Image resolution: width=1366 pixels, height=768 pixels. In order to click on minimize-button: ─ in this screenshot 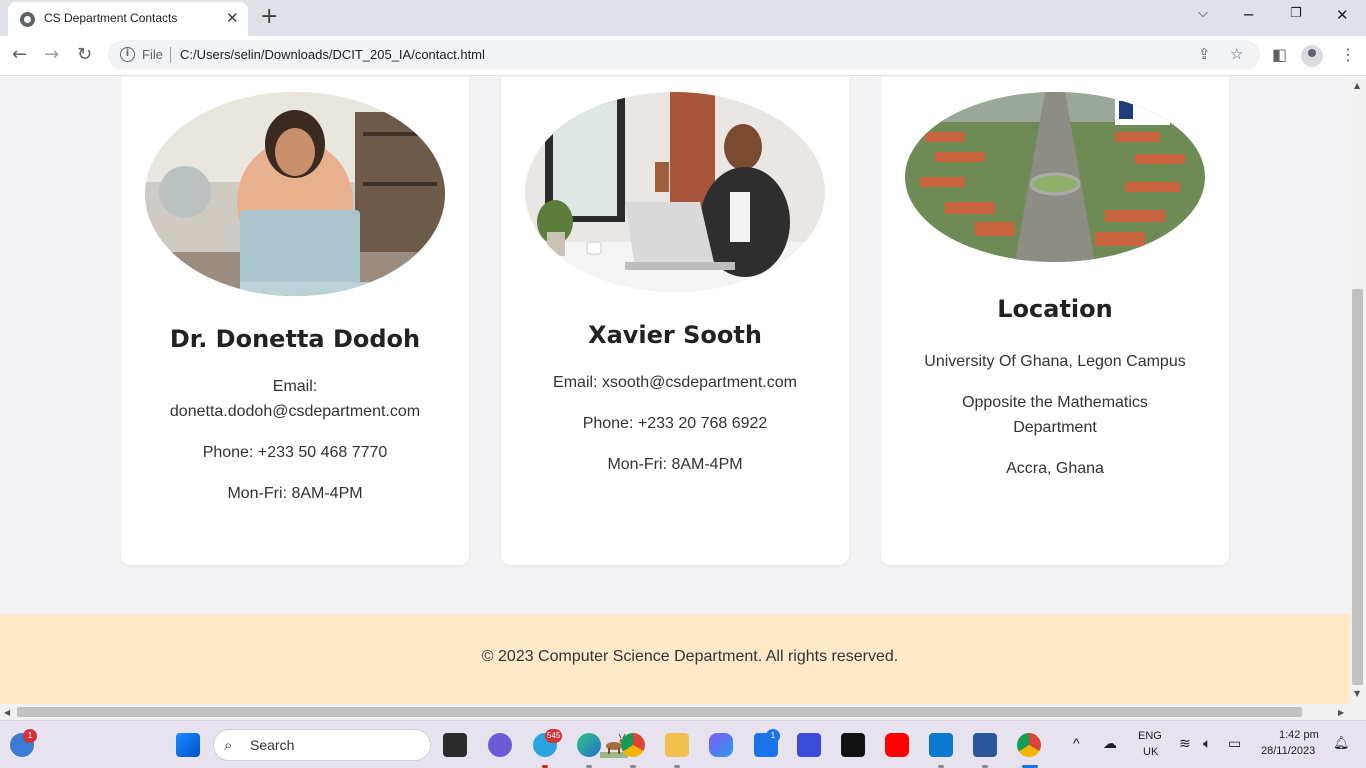, I will do `click(1248, 15)`.